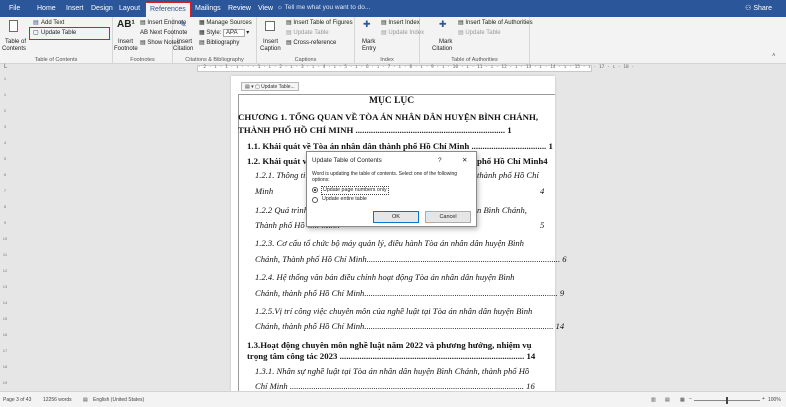  Describe the element at coordinates (36, 33) in the screenshot. I see `update-table-icon: ▢` at that location.